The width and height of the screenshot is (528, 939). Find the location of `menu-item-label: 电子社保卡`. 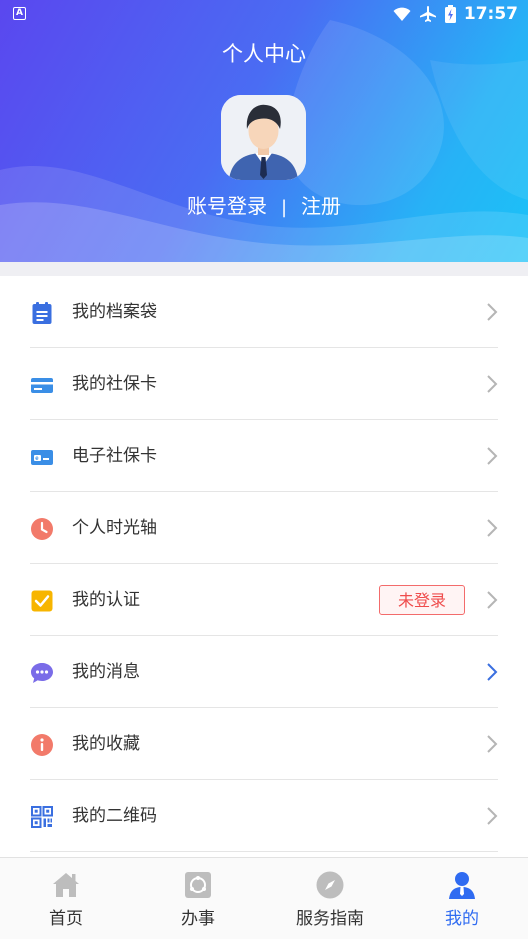

menu-item-label: 电子社保卡 is located at coordinates (114, 456).